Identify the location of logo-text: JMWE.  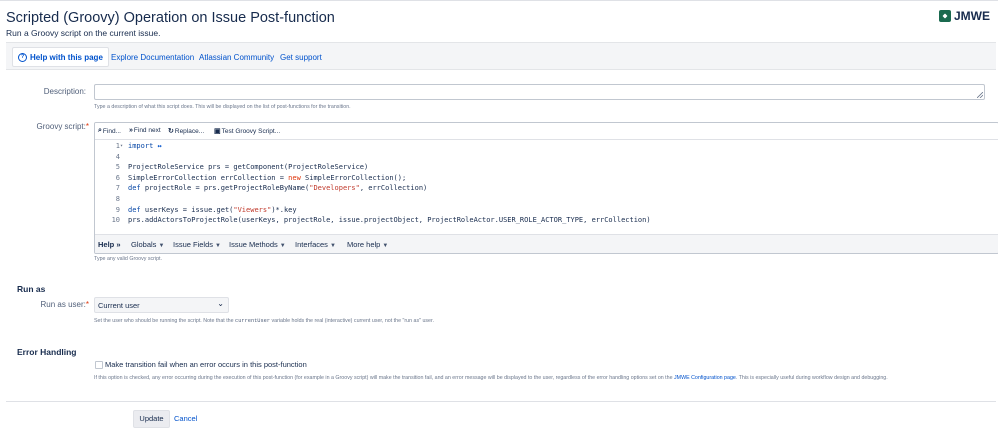
(972, 16).